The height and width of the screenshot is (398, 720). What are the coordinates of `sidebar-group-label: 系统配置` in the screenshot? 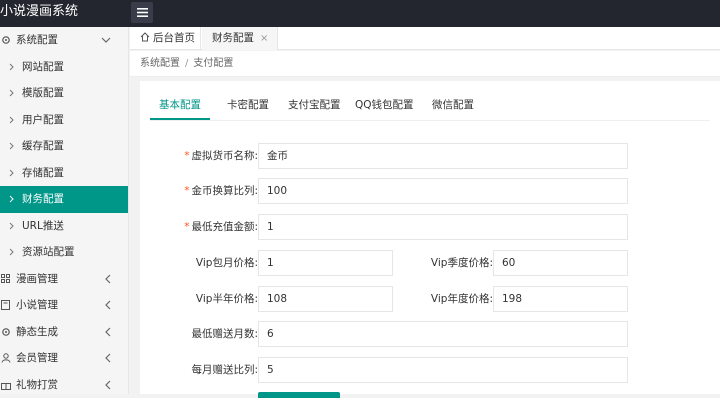 It's located at (37, 40).